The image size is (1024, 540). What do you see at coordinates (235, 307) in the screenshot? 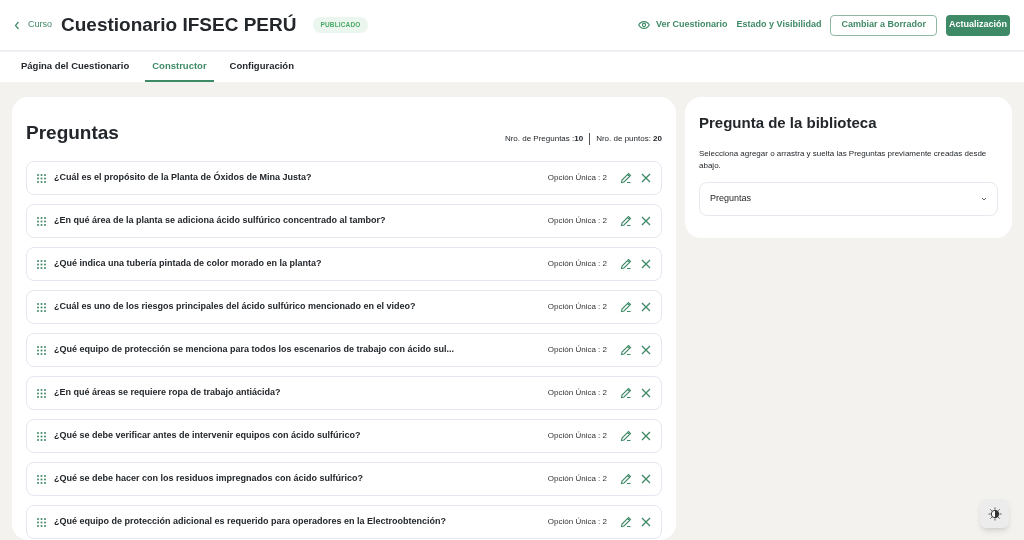
I see `question-text: ¿Cuál es uno de los riesgos principales del ácido sulfúrico mencionado en el video?` at bounding box center [235, 307].